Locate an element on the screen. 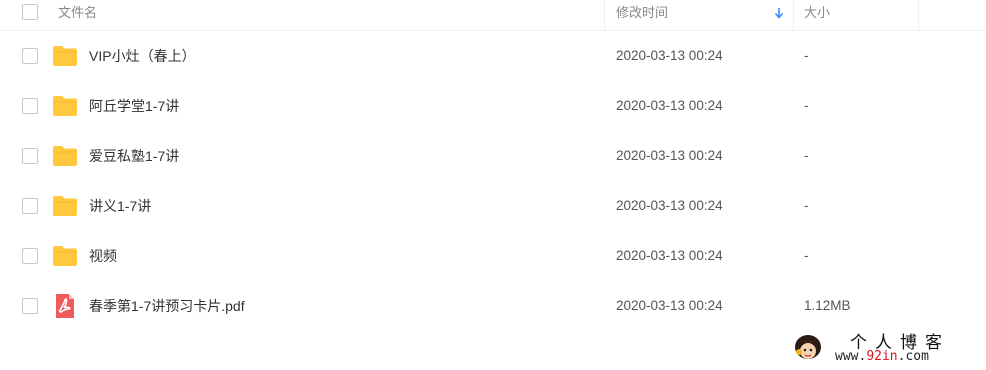  file-name-link: VIP小灶（春上） is located at coordinates (142, 56).